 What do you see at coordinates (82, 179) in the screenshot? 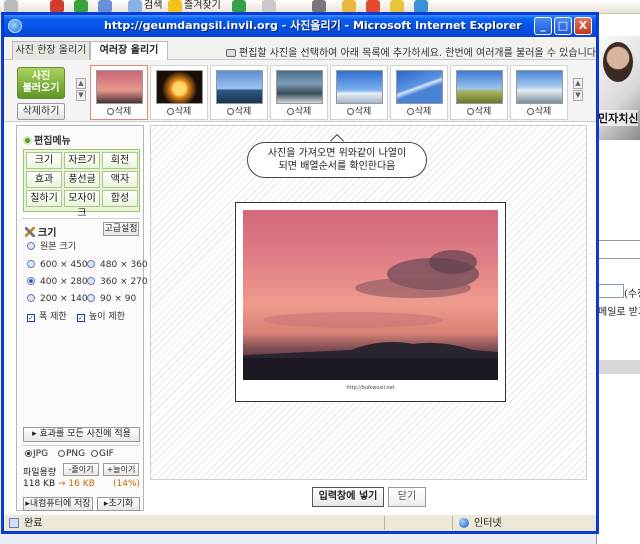
I see `menu-balloon-button: 풍선글` at bounding box center [82, 179].